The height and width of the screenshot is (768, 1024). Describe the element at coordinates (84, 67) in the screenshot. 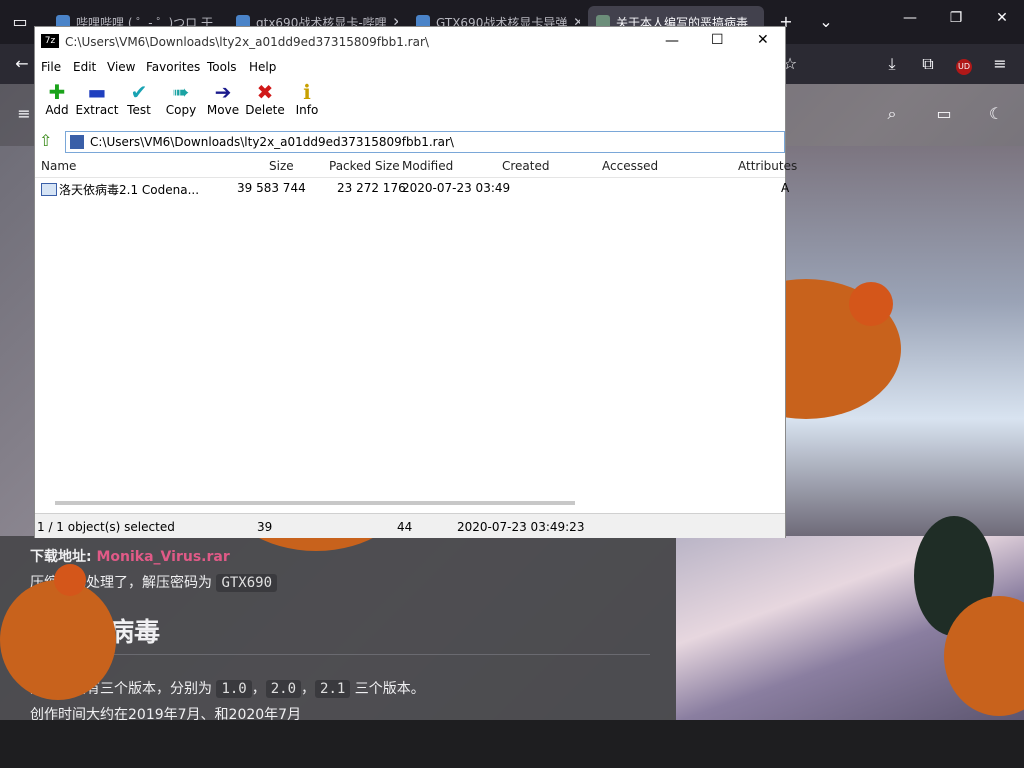

I see `menu-edit: Edit` at that location.